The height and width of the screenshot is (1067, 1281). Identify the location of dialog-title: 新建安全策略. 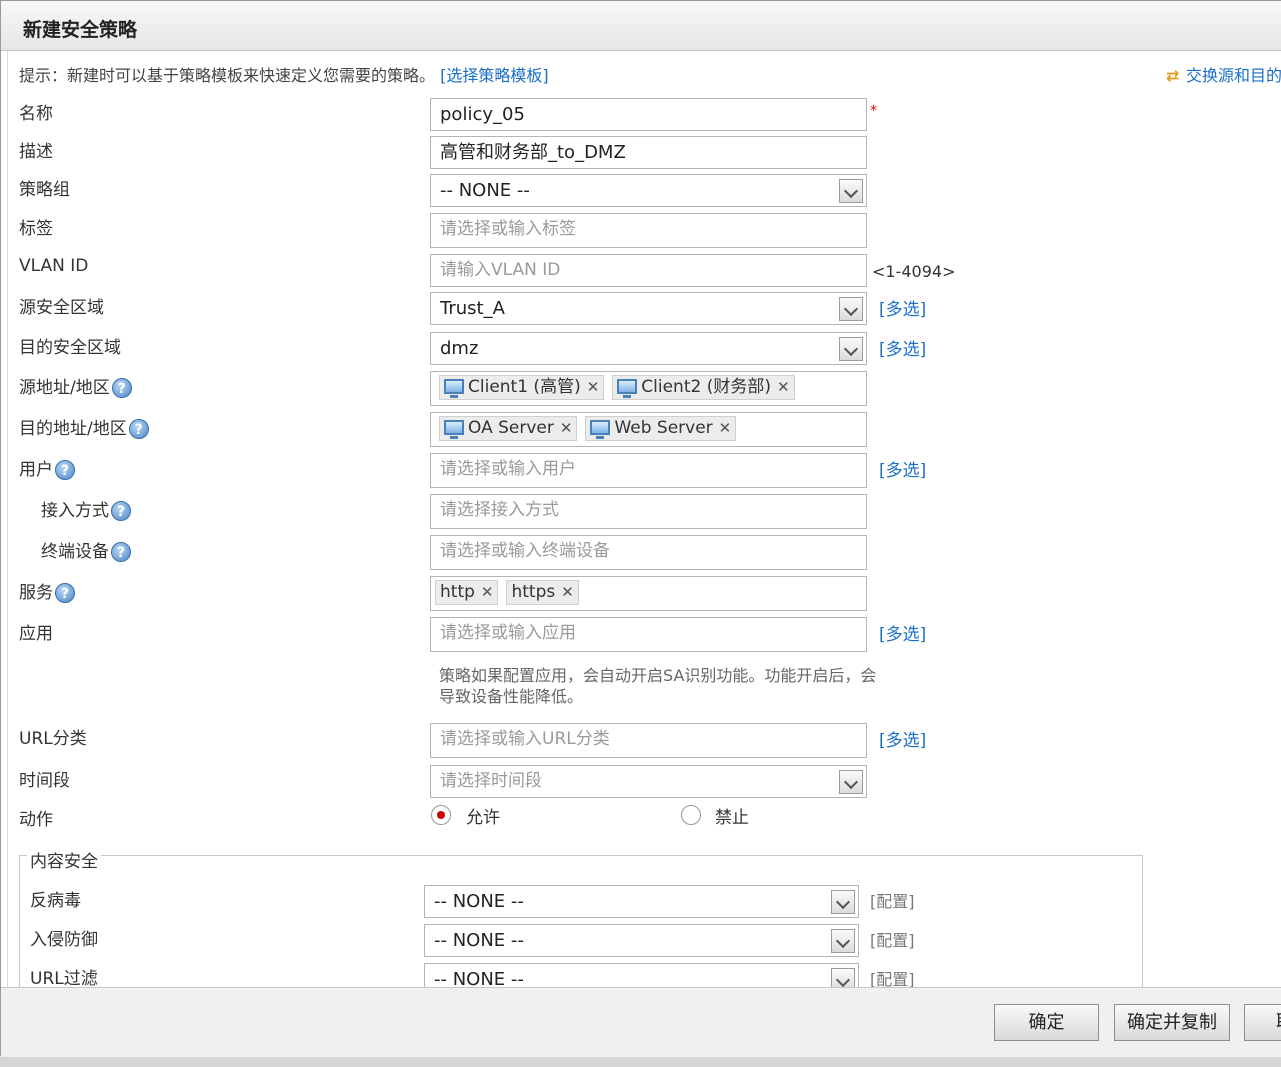
(80, 30).